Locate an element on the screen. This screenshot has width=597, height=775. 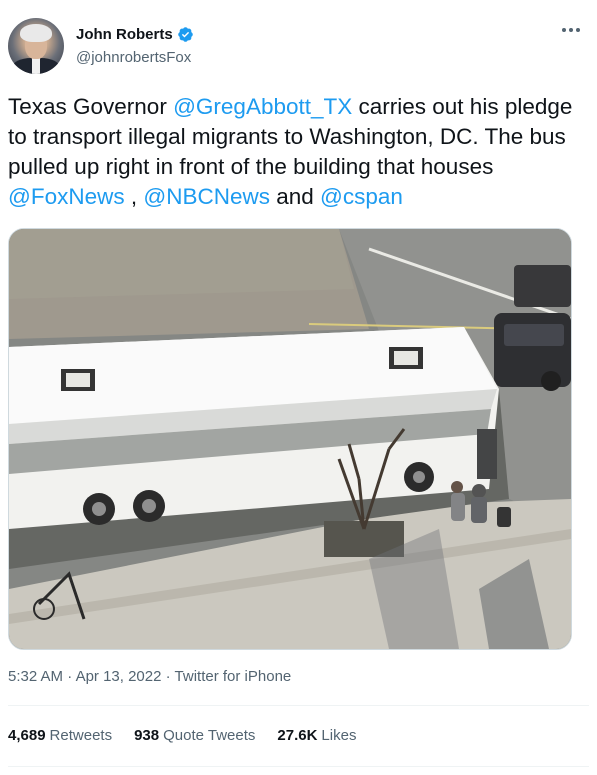
retweets-stat: 4,689 Retweets is located at coordinates (60, 735).